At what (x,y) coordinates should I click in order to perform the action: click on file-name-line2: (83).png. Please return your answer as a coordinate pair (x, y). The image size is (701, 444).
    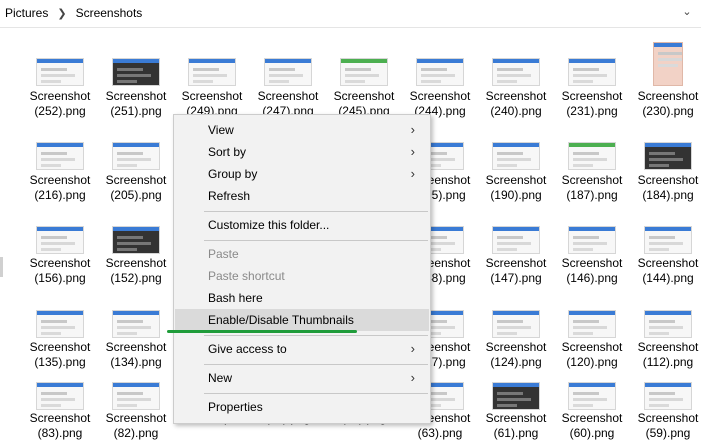
    Looking at the image, I should click on (60, 433).